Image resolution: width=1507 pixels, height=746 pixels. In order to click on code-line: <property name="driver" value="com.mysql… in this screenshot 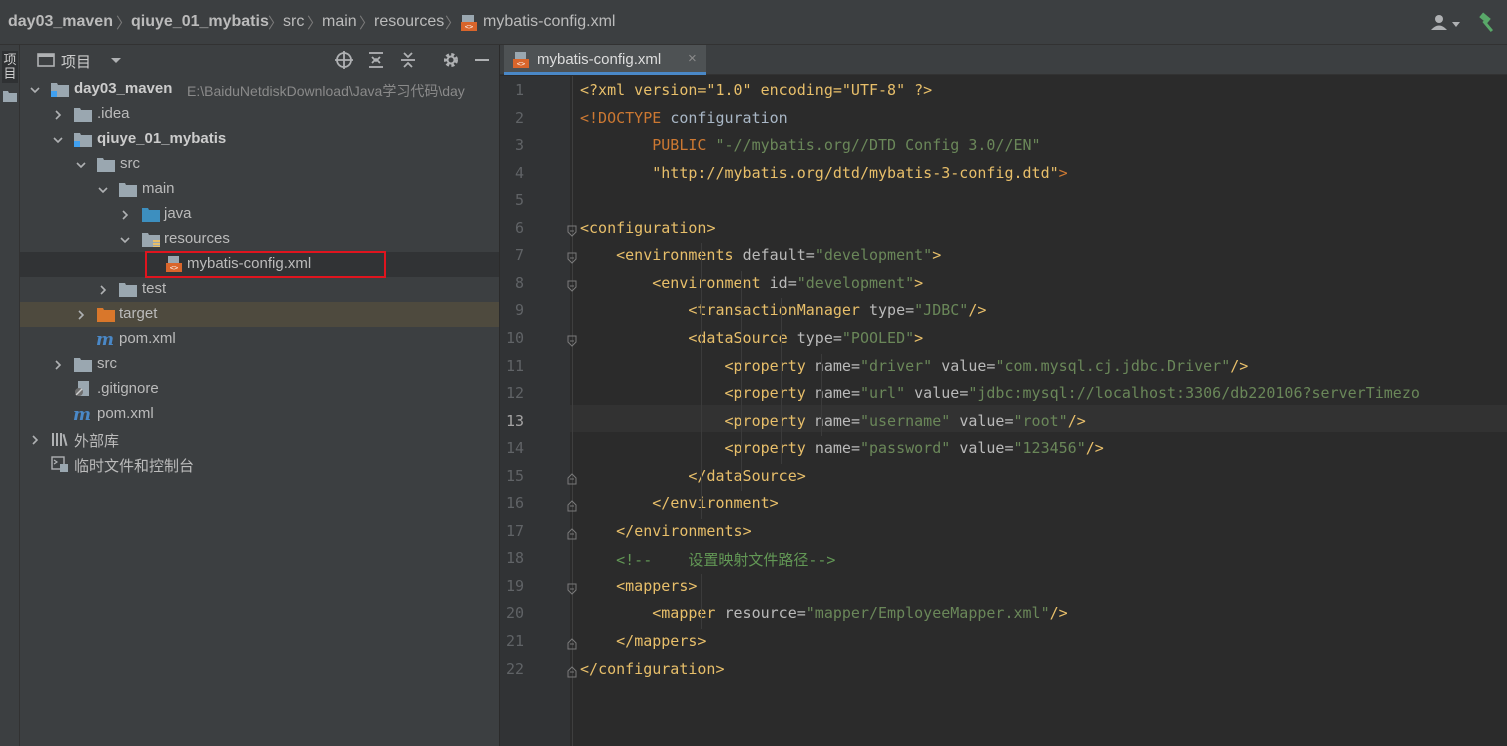, I will do `click(914, 365)`.